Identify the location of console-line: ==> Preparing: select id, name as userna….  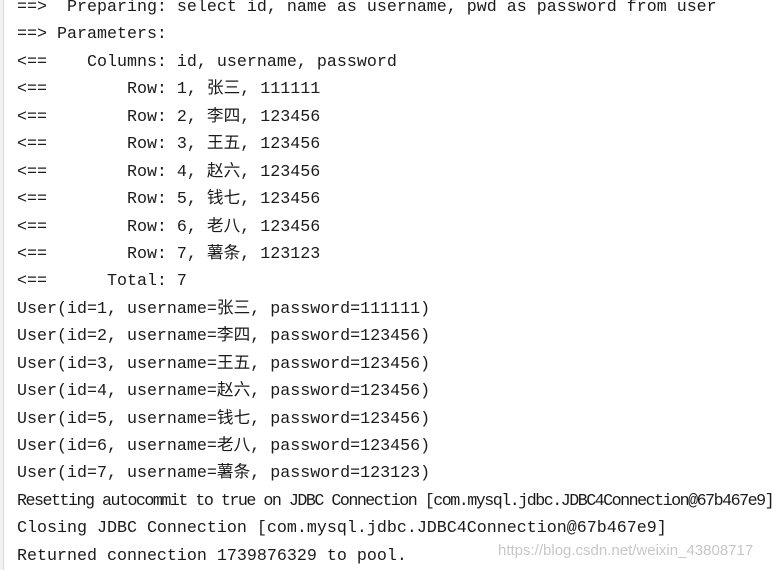
(367, 8).